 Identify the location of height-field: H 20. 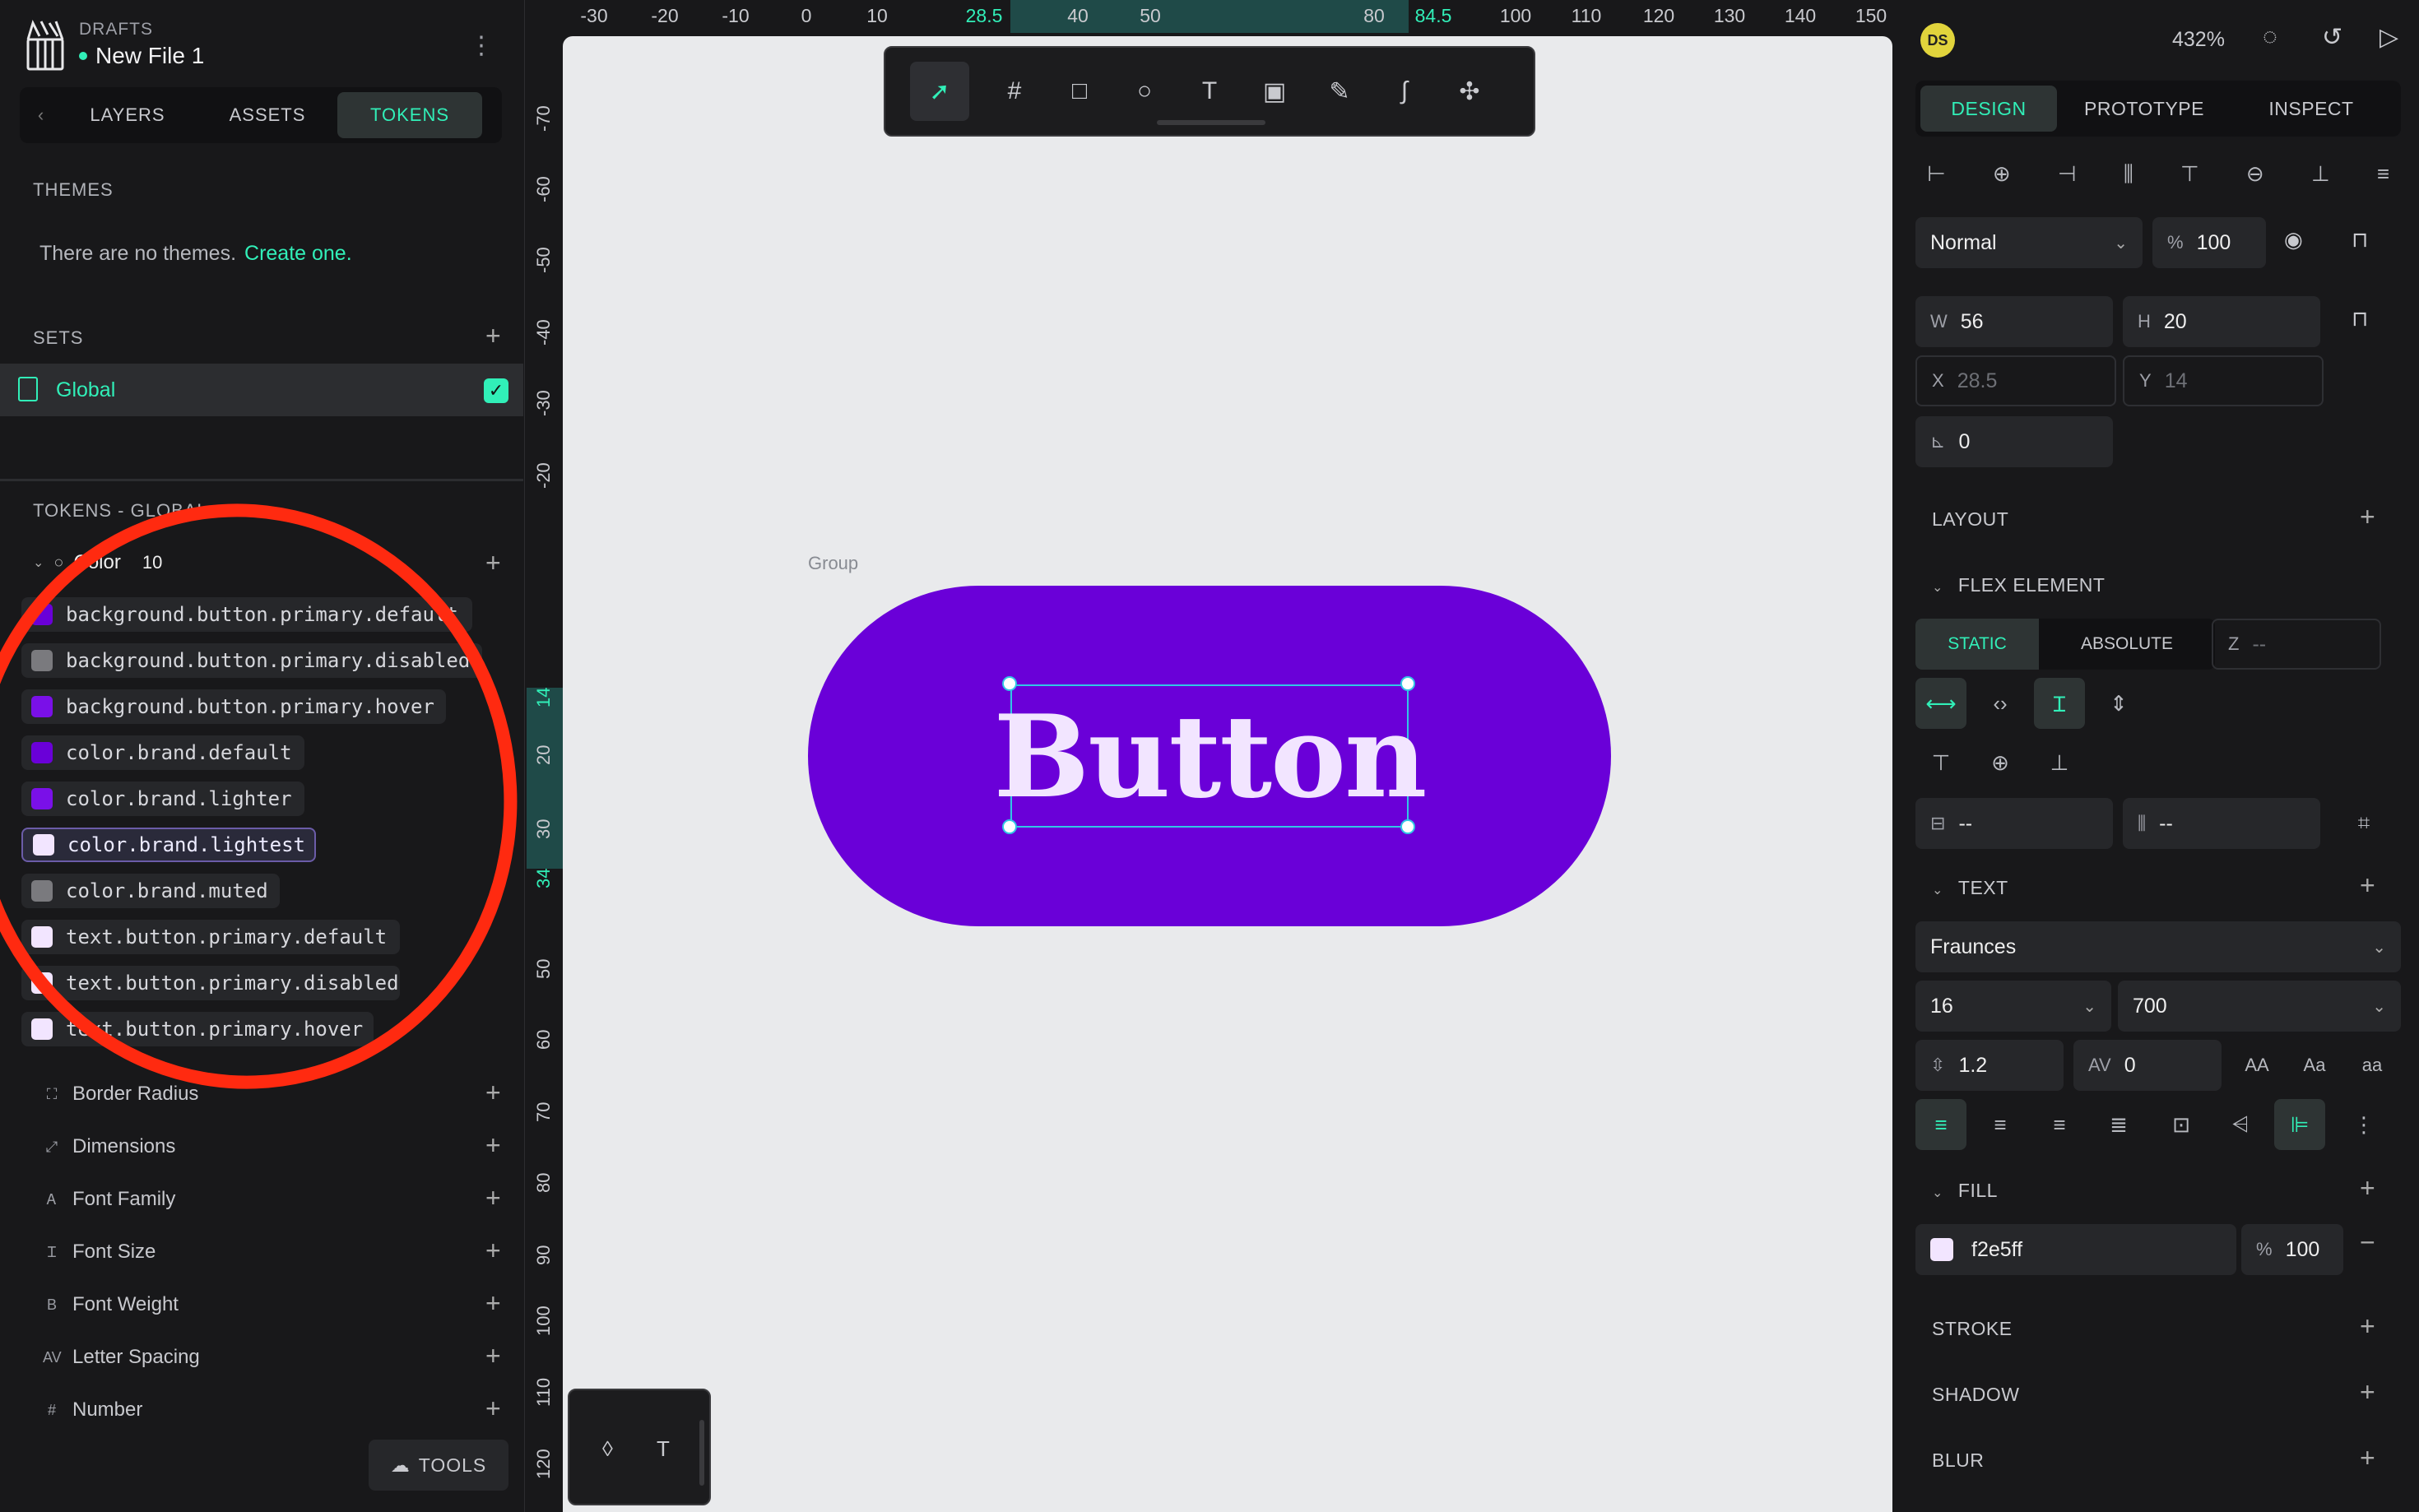
(2221, 321).